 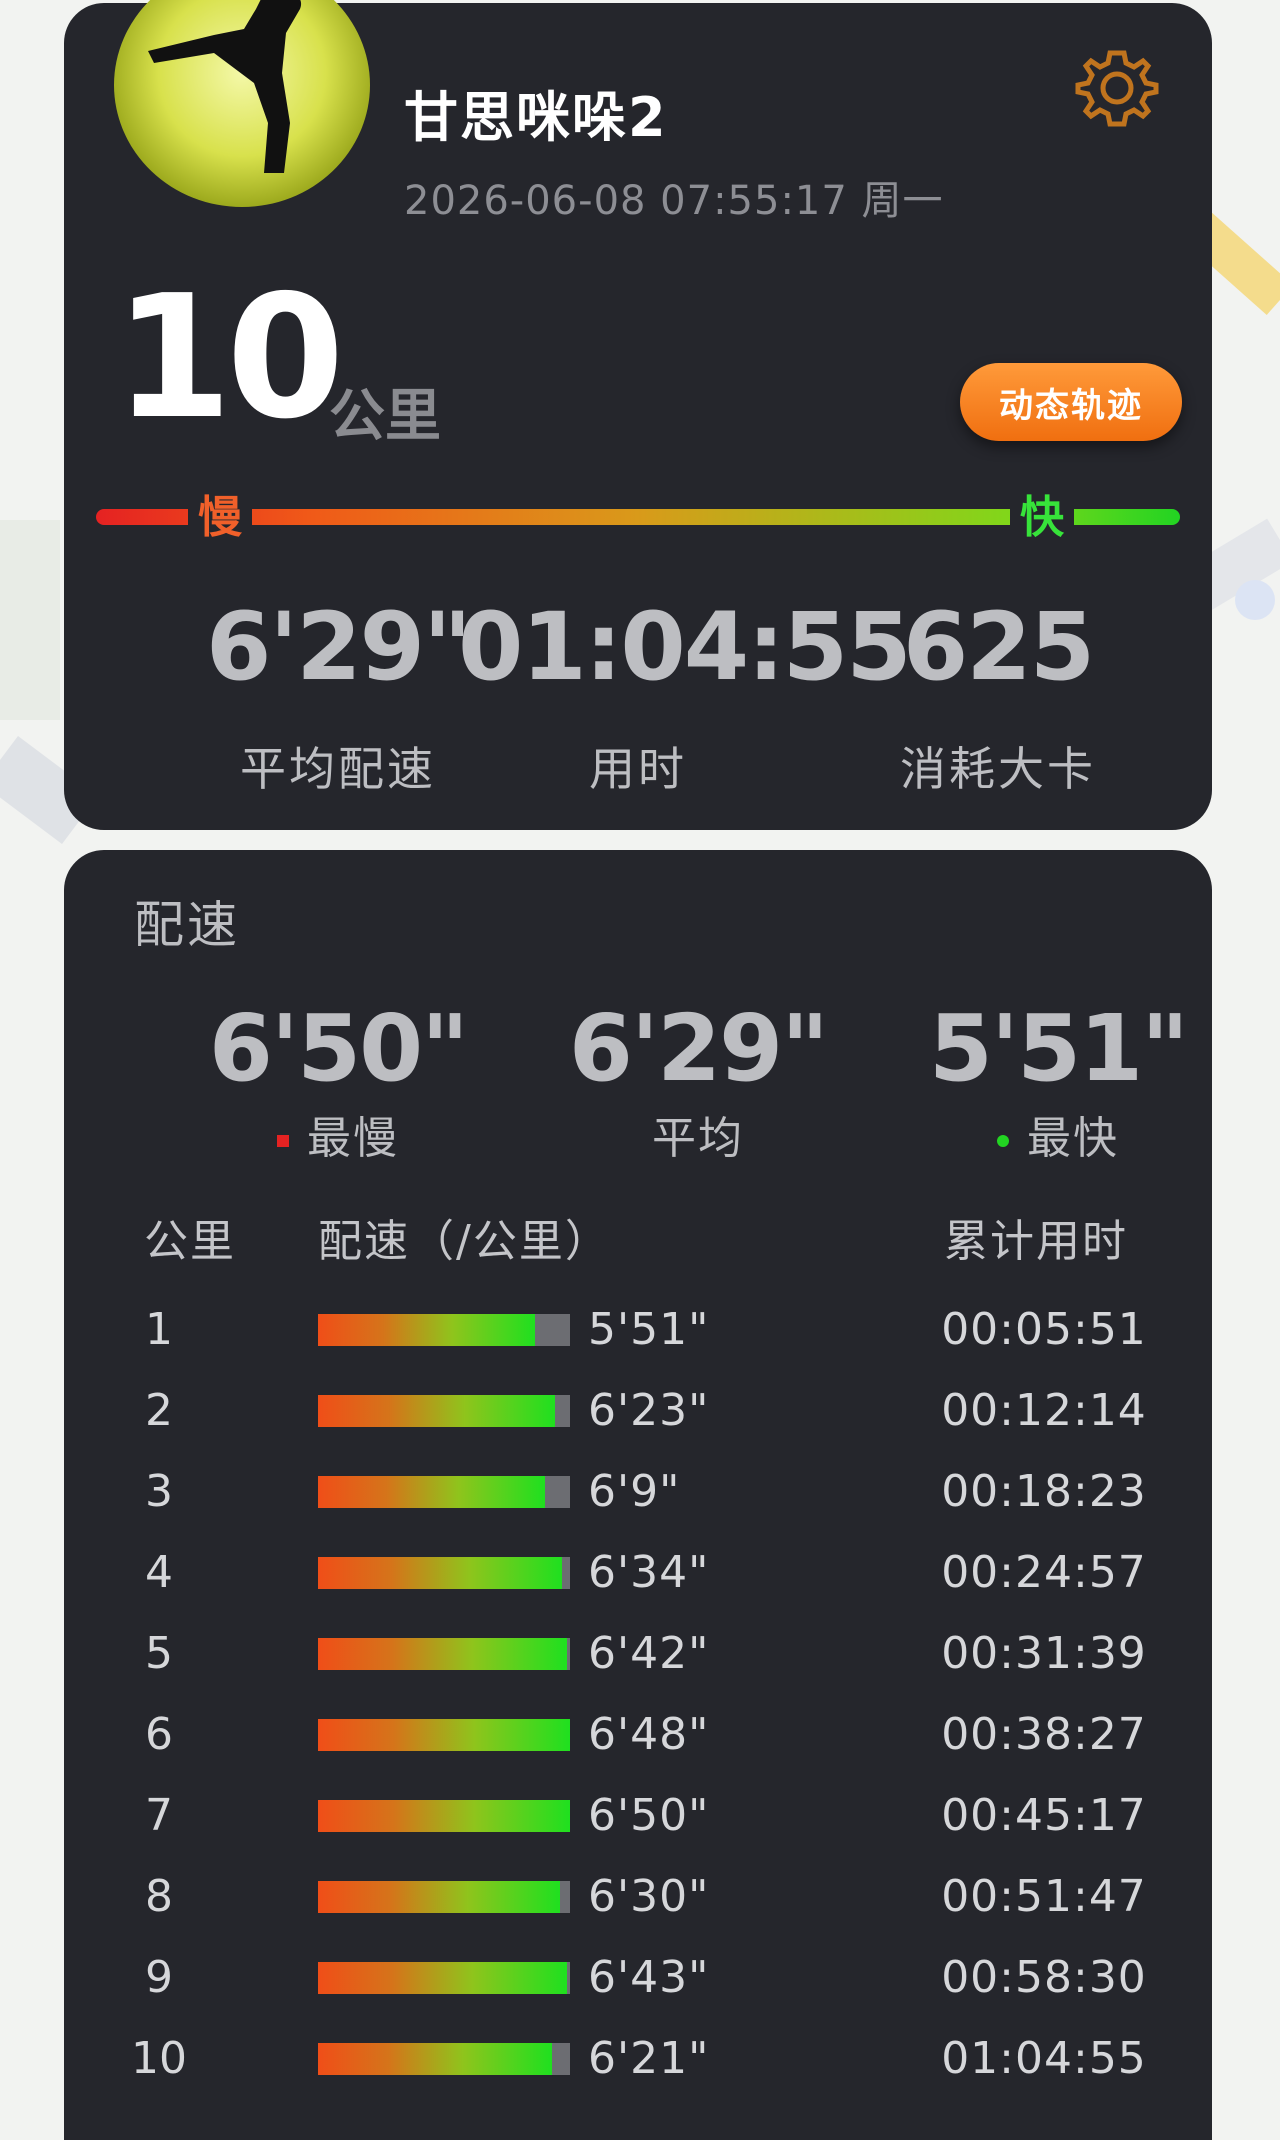 What do you see at coordinates (1044, 1977) in the screenshot?
I see `split-cumulative-time: 00:58:30` at bounding box center [1044, 1977].